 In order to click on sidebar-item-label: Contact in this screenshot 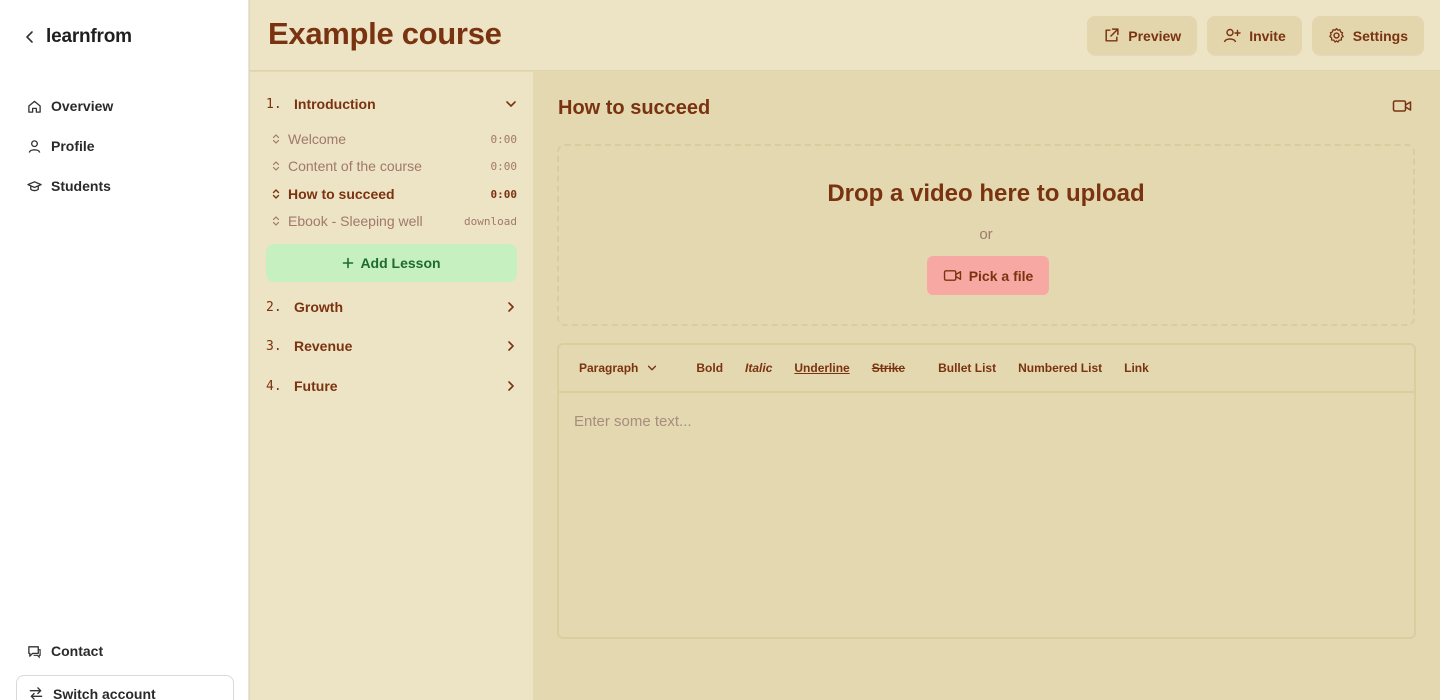, I will do `click(77, 651)`.